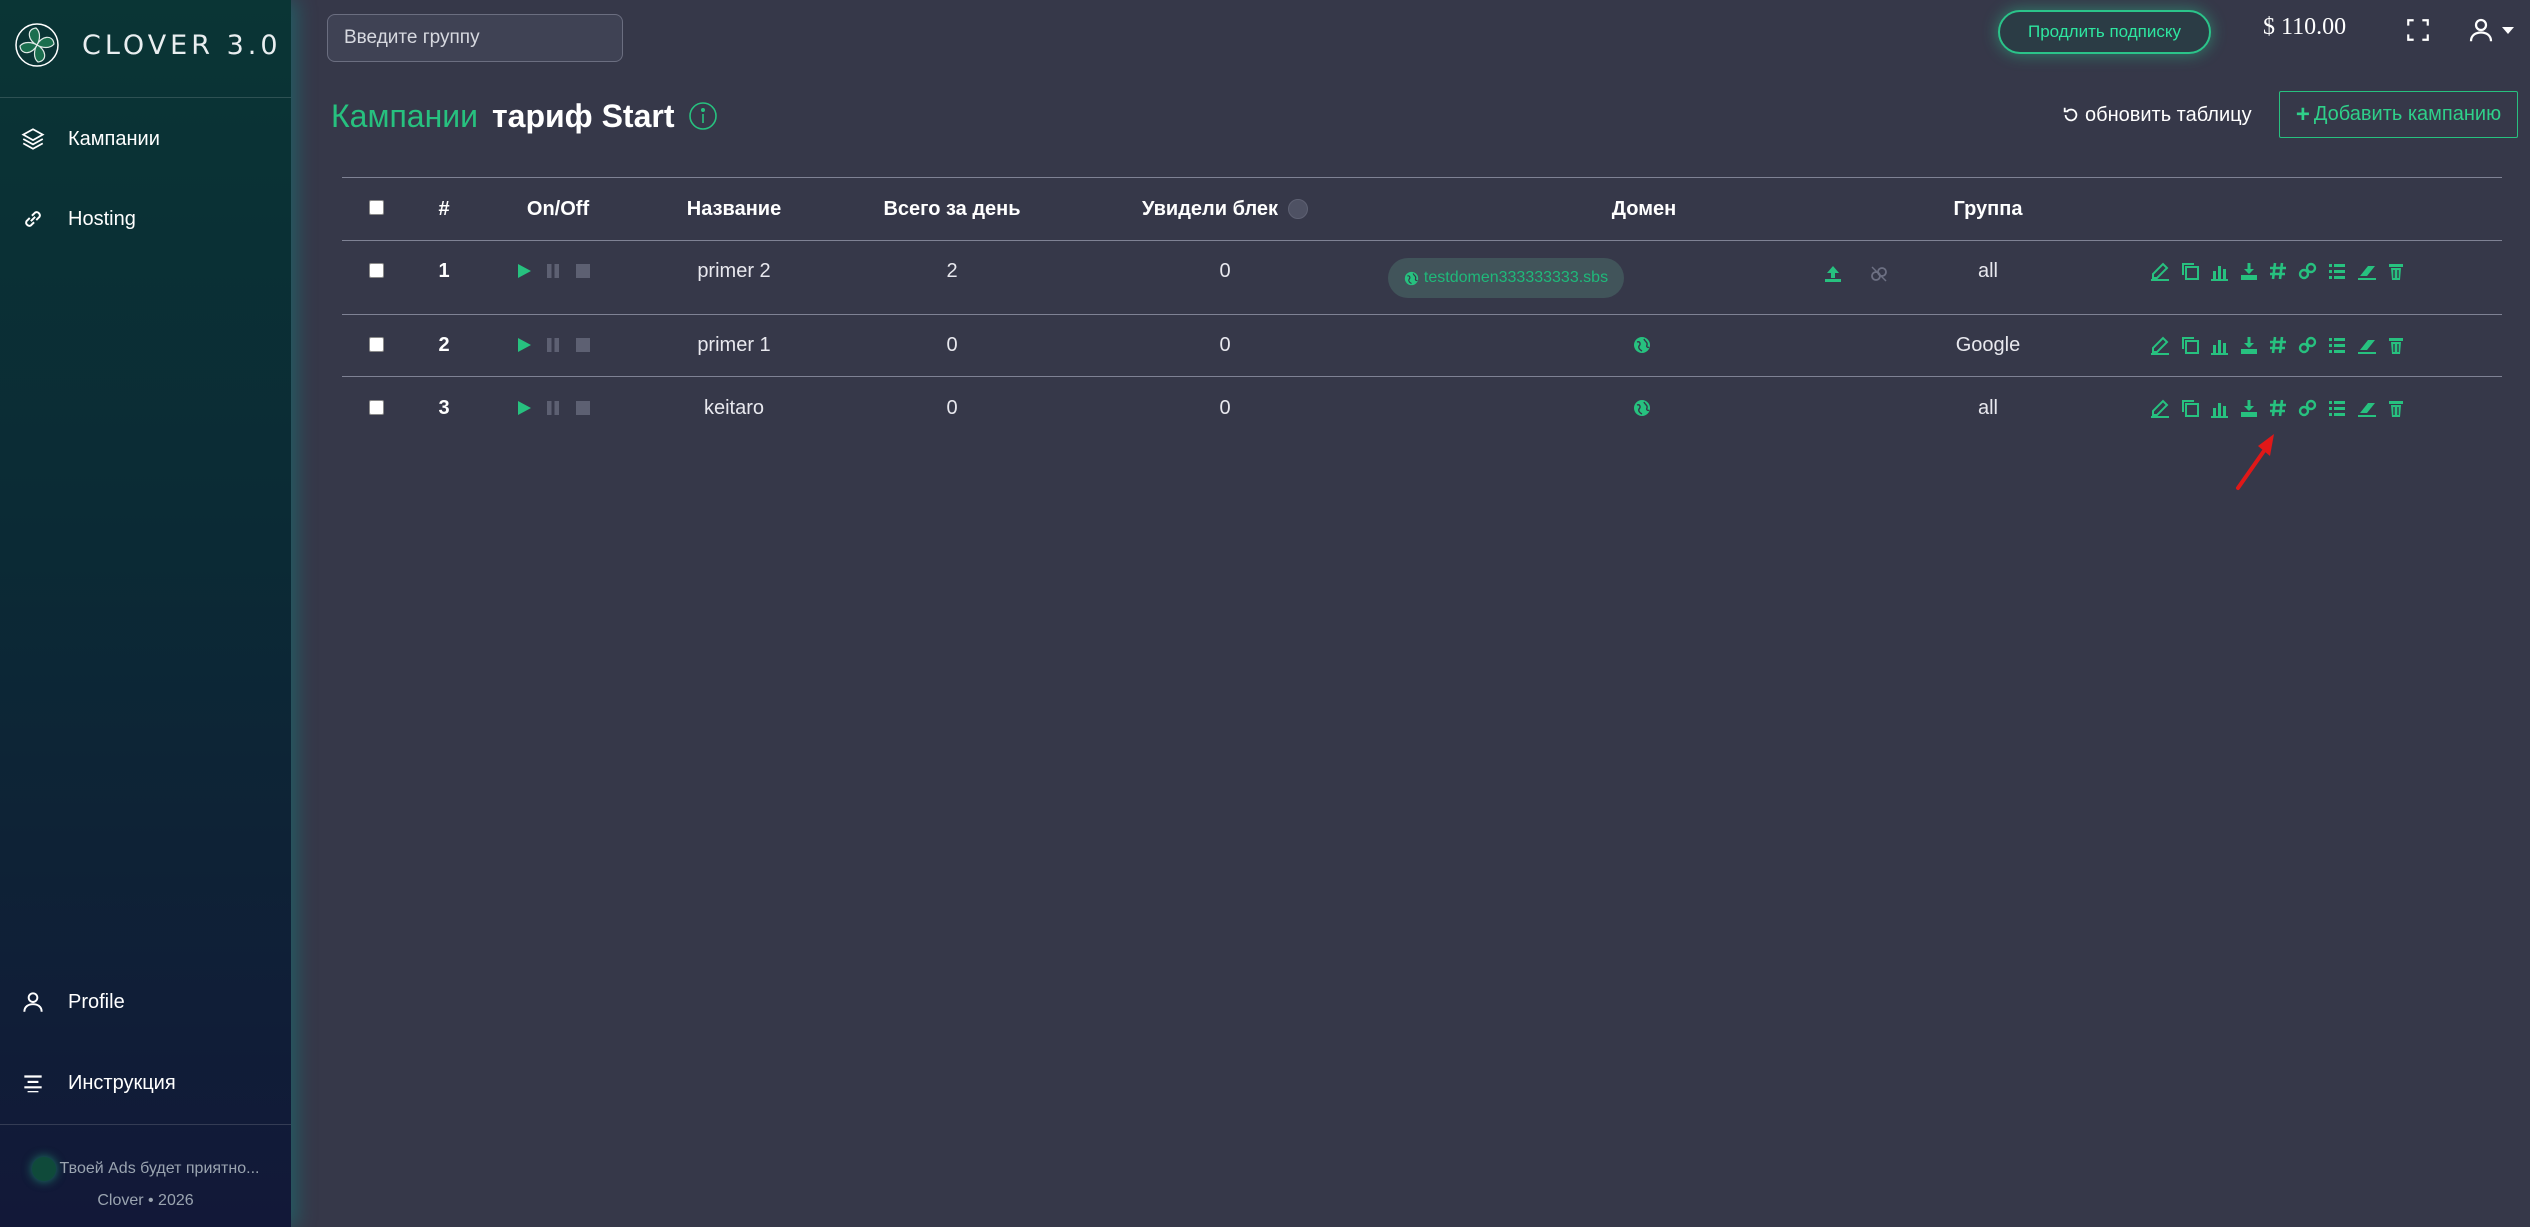 This screenshot has width=2530, height=1227. I want to click on sidebar-item-hosting: Hosting, so click(78, 219).